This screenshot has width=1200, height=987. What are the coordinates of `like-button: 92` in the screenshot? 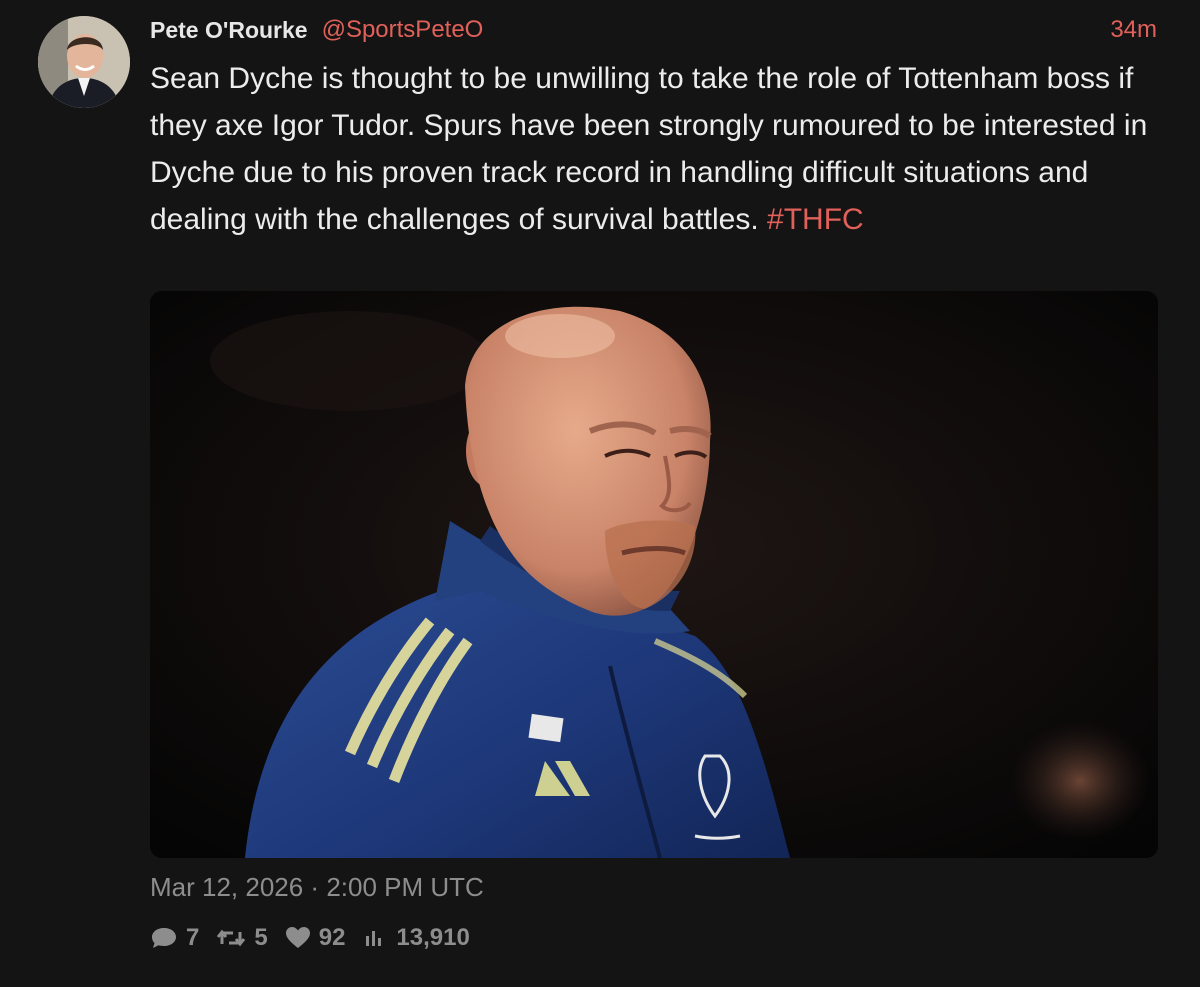 It's located at (315, 938).